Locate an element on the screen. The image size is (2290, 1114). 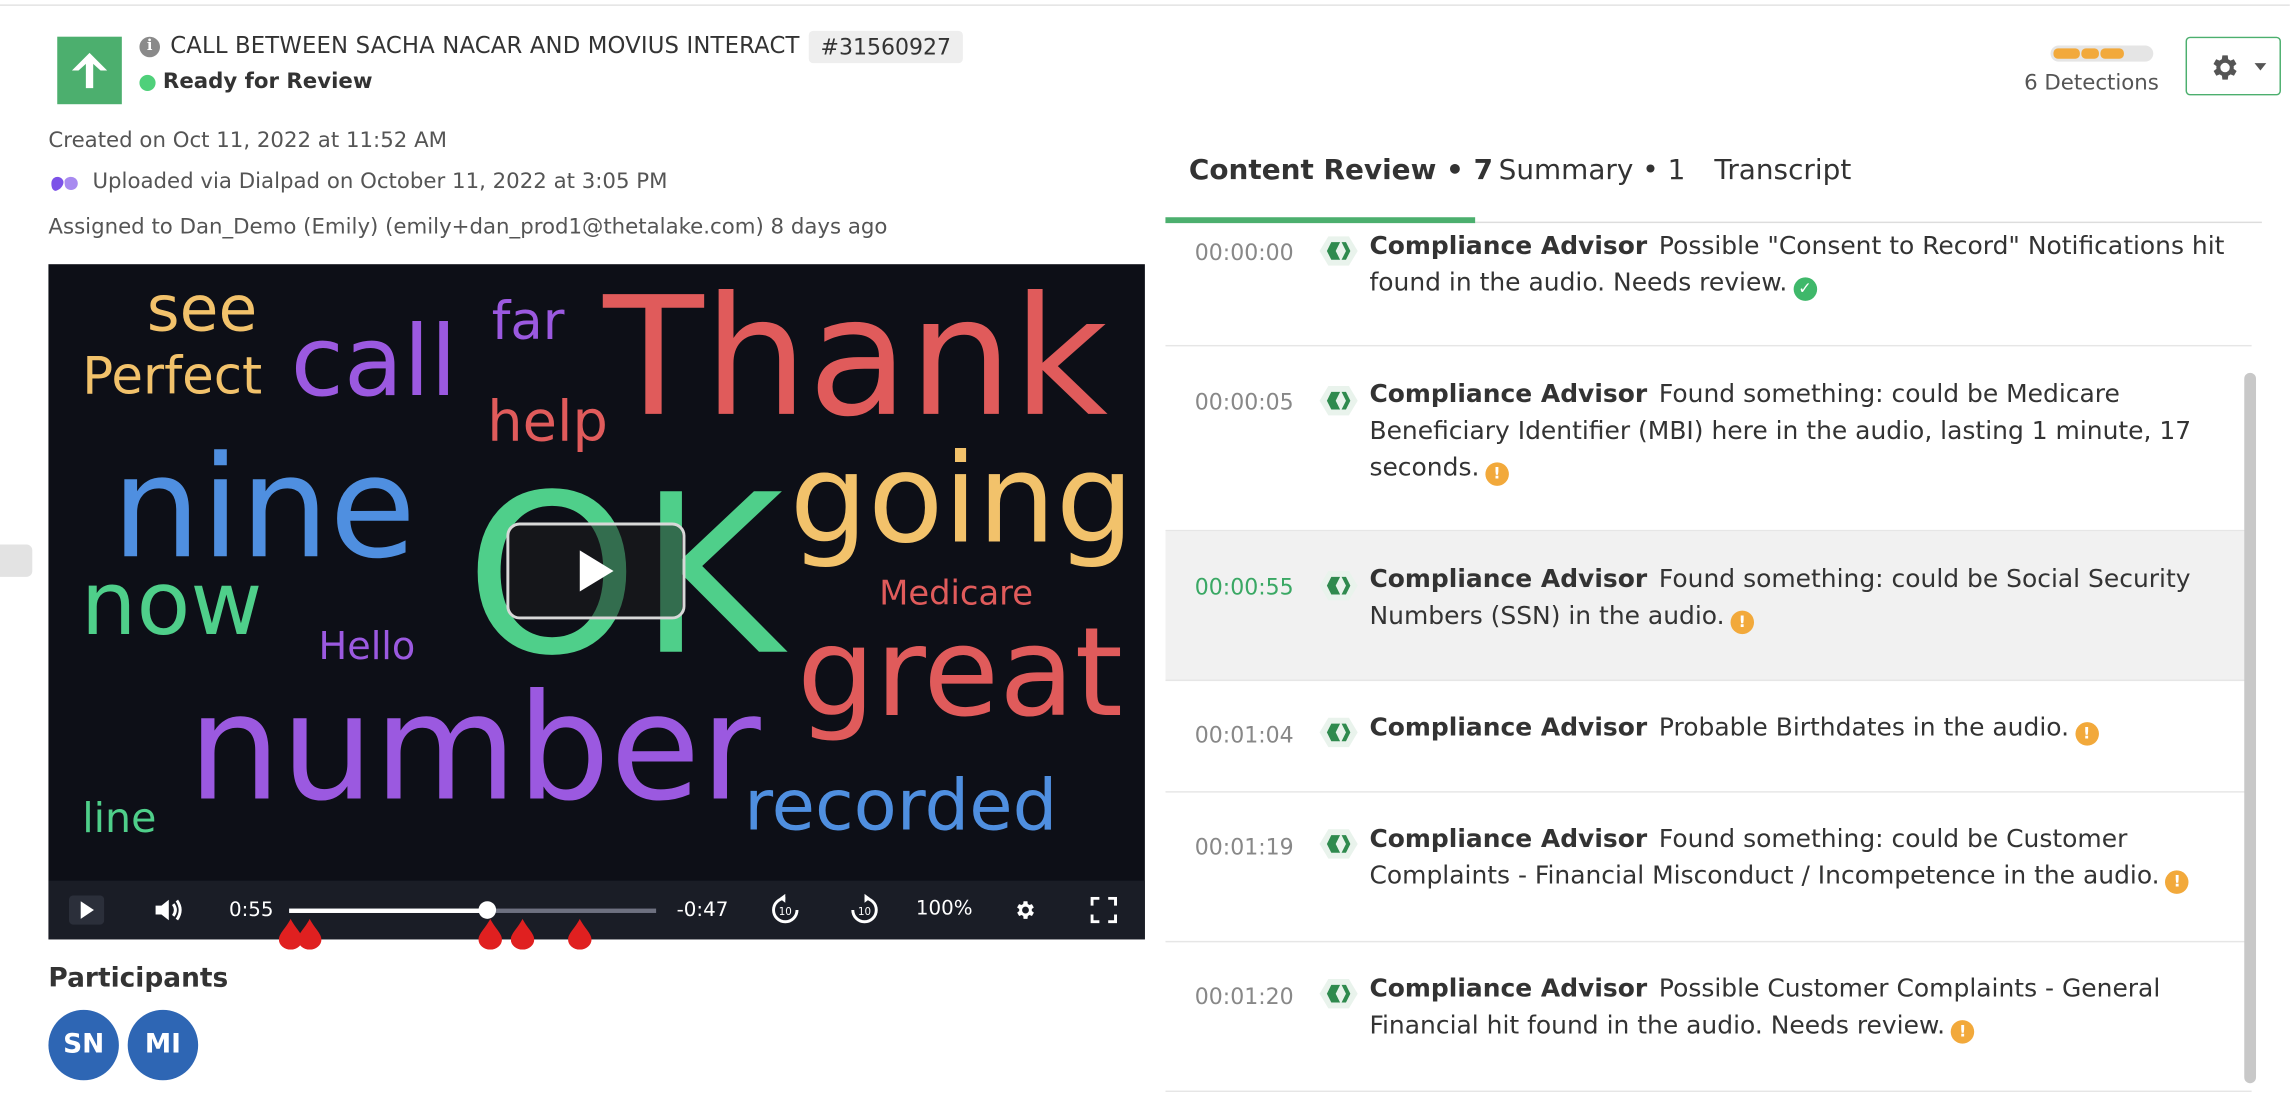
upload-status-tile is located at coordinates (89, 70).